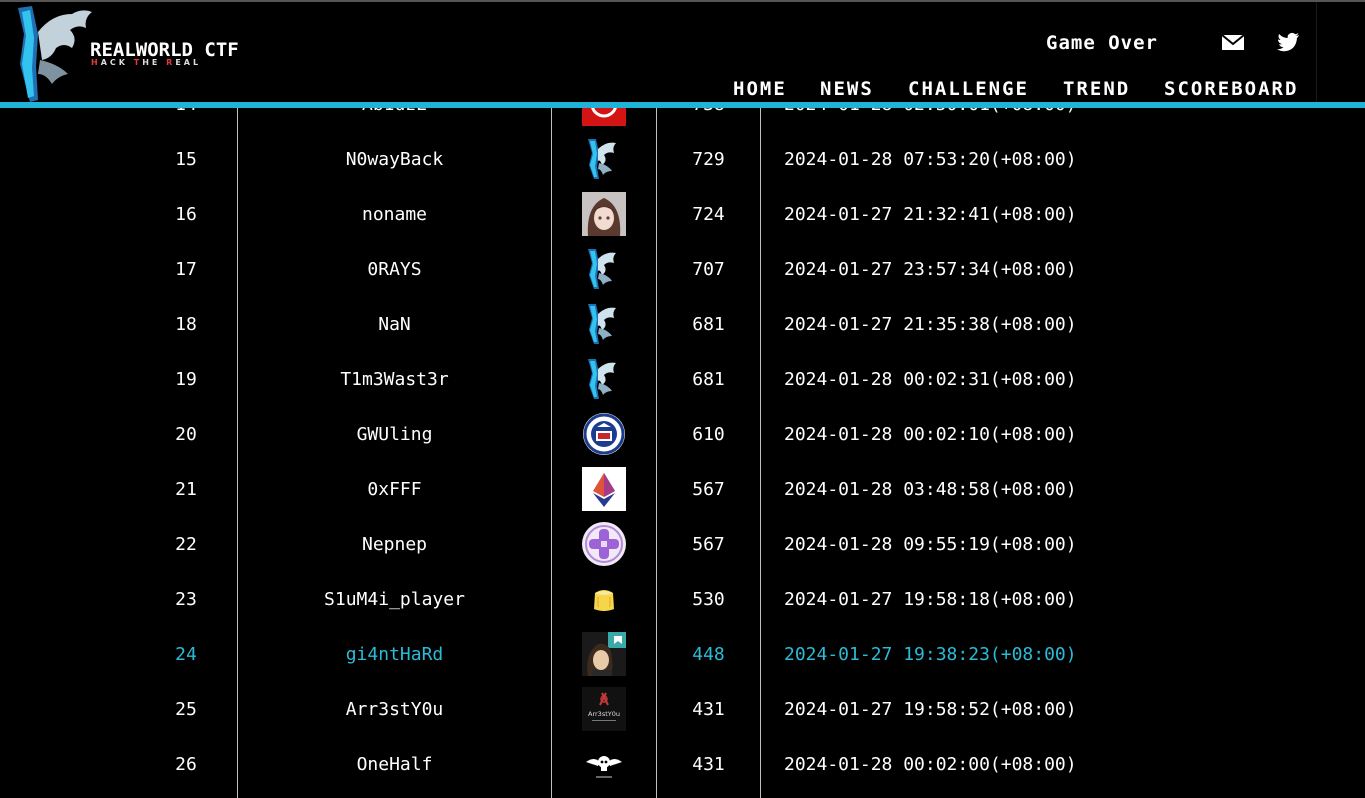 This screenshot has width=1365, height=798. I want to click on time-cell: 2024-01-28 03:48:58(+08:00), so click(930, 489).